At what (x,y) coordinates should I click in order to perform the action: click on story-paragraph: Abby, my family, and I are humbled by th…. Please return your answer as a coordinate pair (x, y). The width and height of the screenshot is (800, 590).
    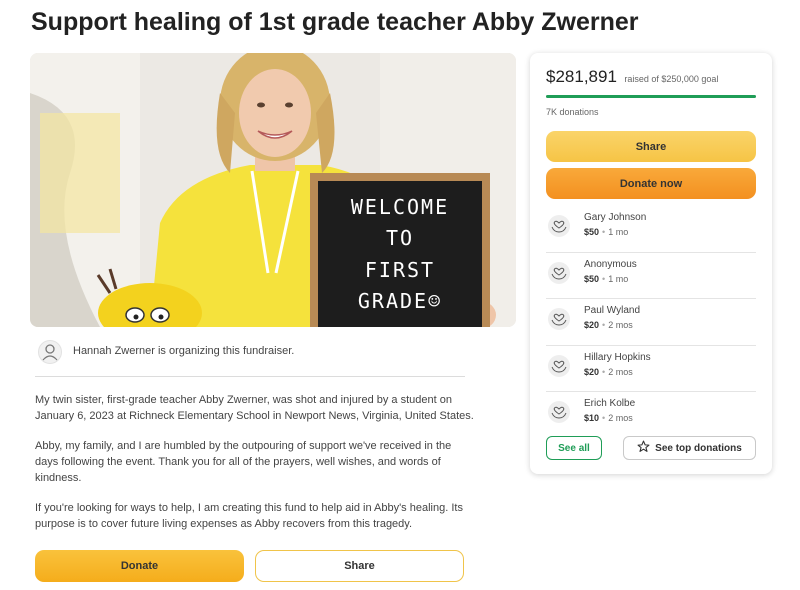
    Looking at the image, I should click on (243, 462).